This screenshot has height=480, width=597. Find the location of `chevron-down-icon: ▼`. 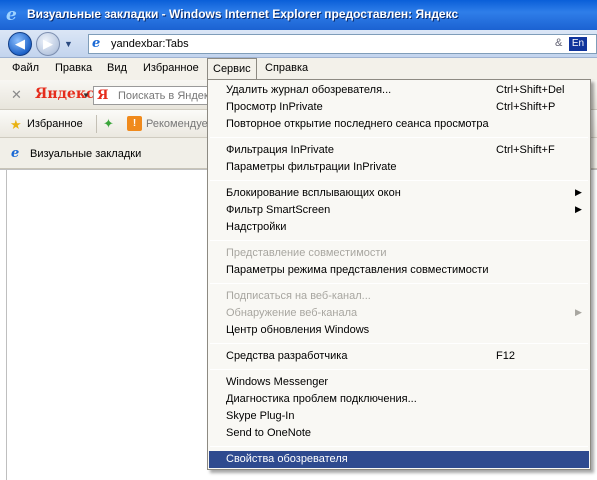

chevron-down-icon: ▼ is located at coordinates (86, 95).